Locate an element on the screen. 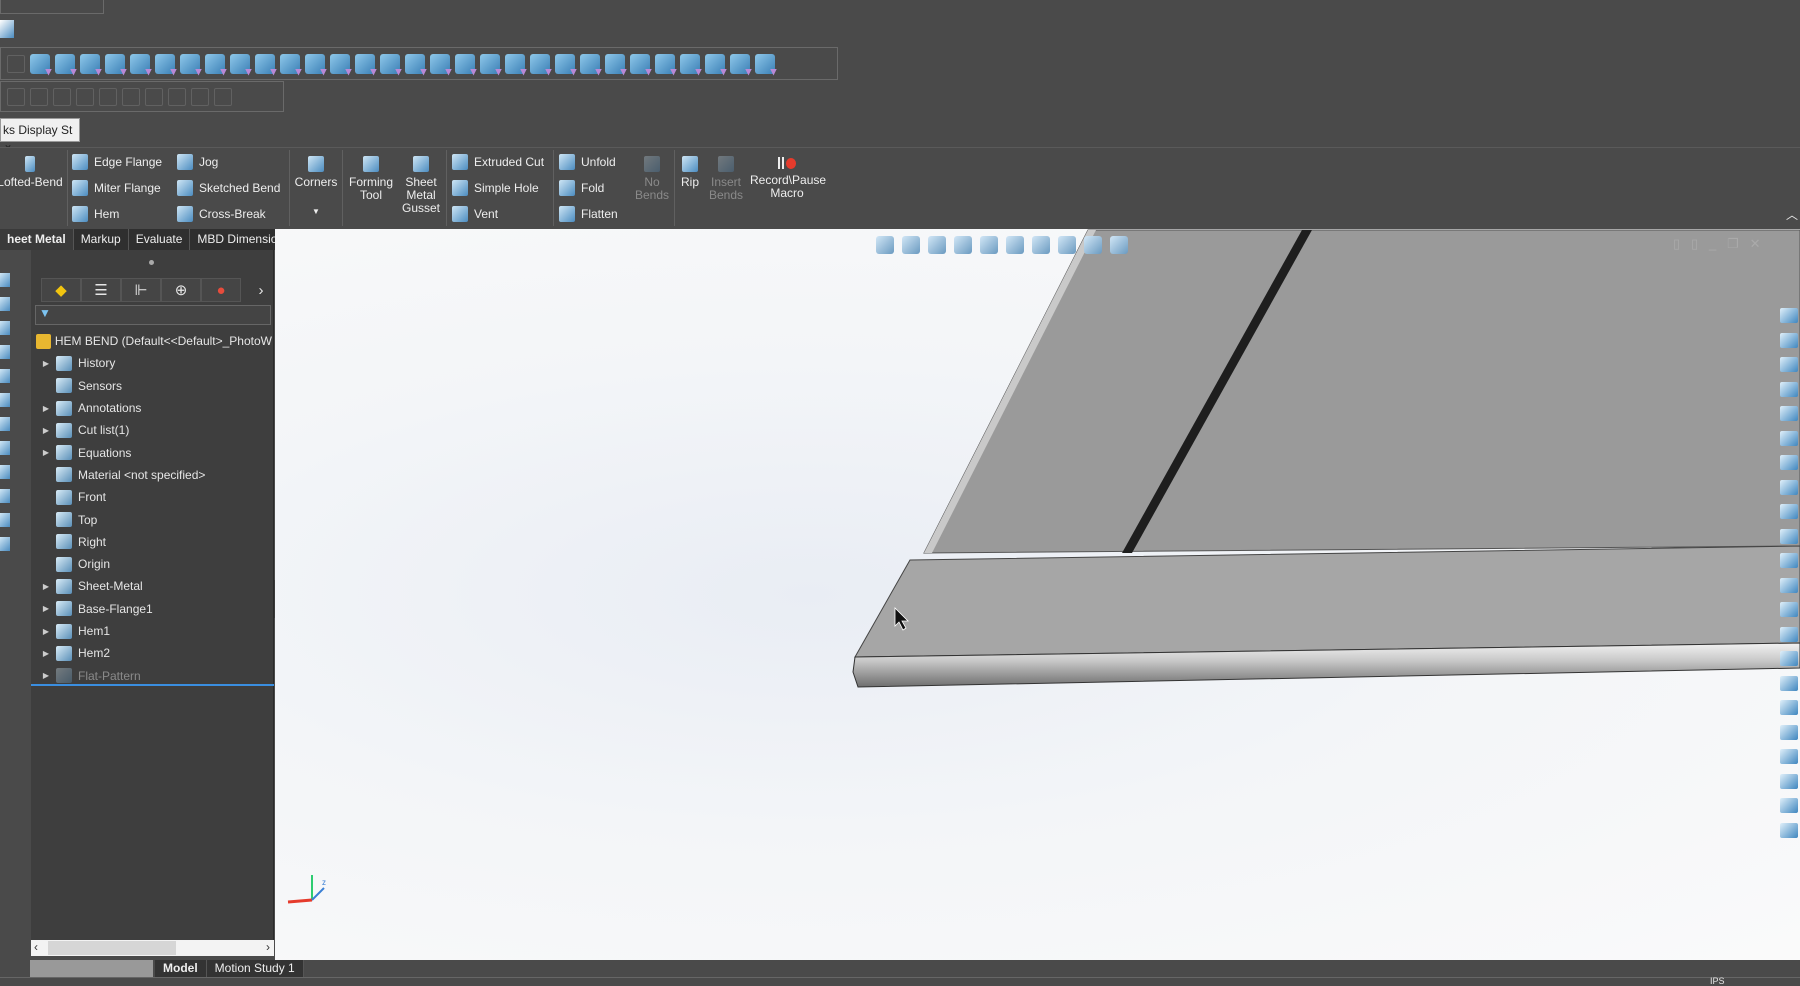 This screenshot has width=1800, height=986. tab-model: Model is located at coordinates (181, 968).